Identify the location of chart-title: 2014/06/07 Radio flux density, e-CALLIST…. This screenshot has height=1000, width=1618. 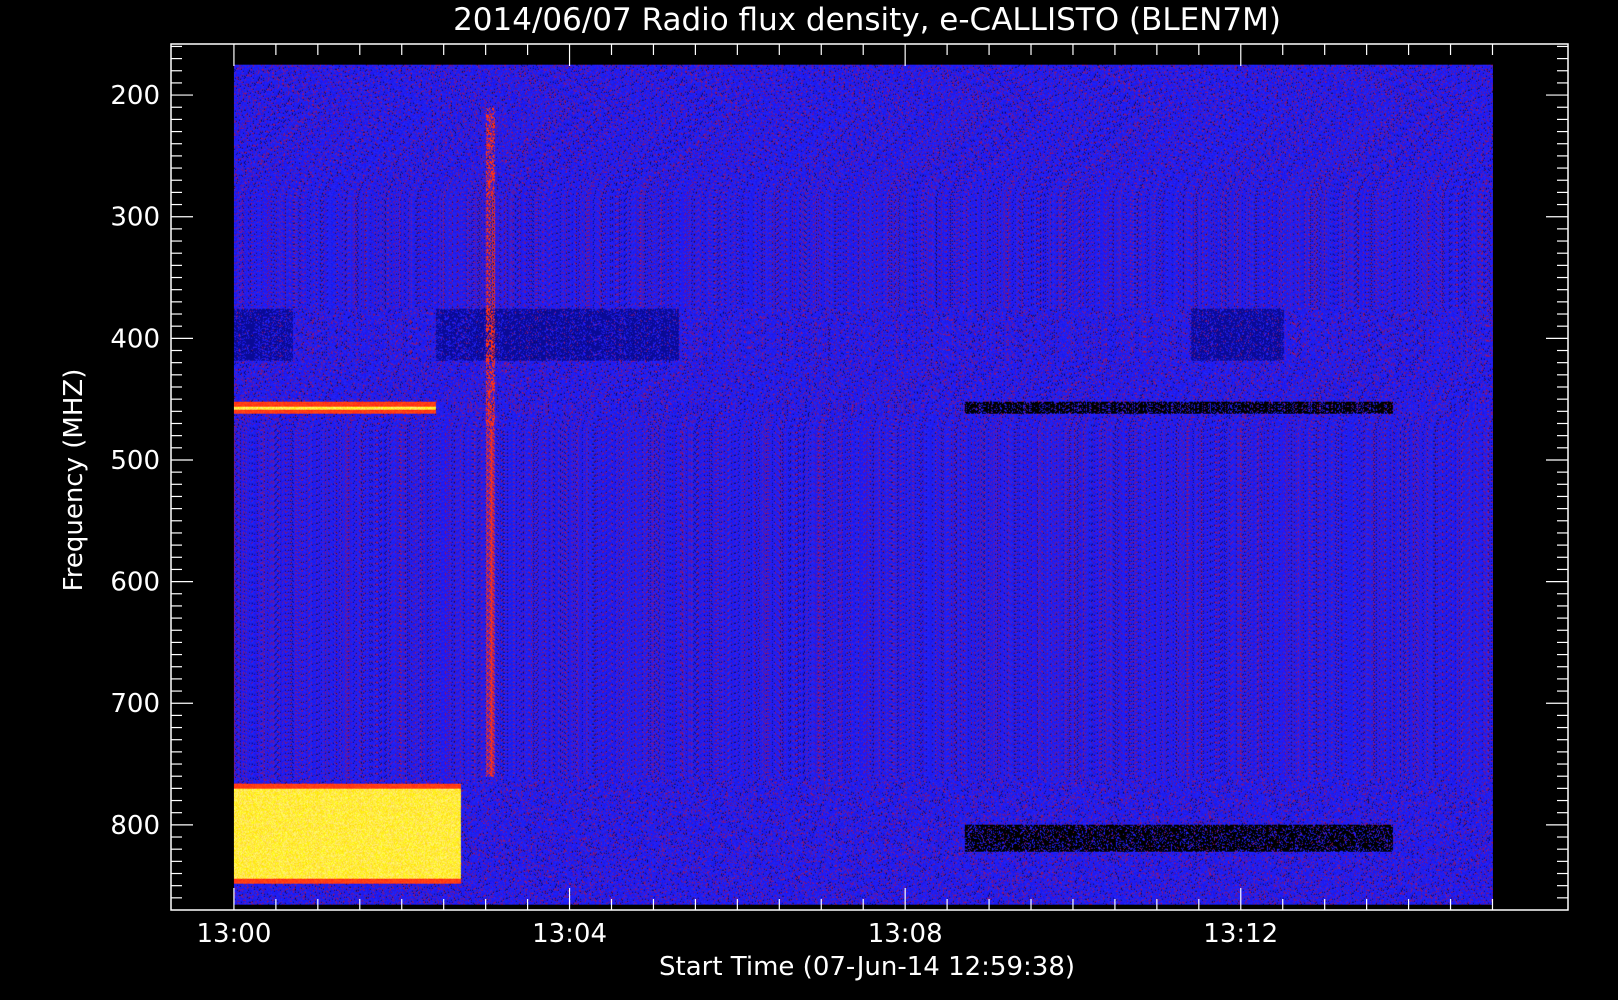
(867, 20).